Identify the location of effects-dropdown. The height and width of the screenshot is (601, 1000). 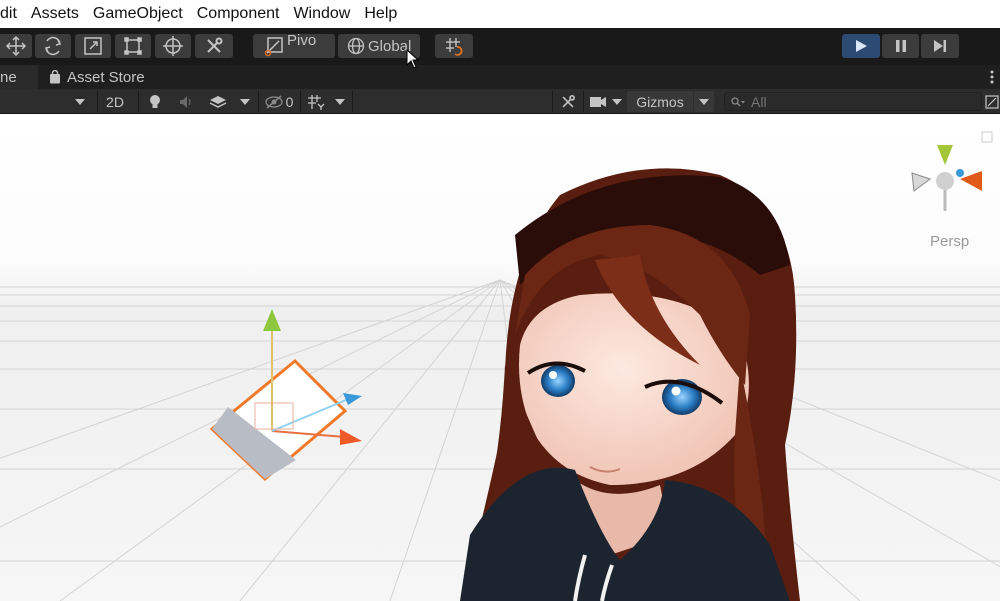
(245, 101).